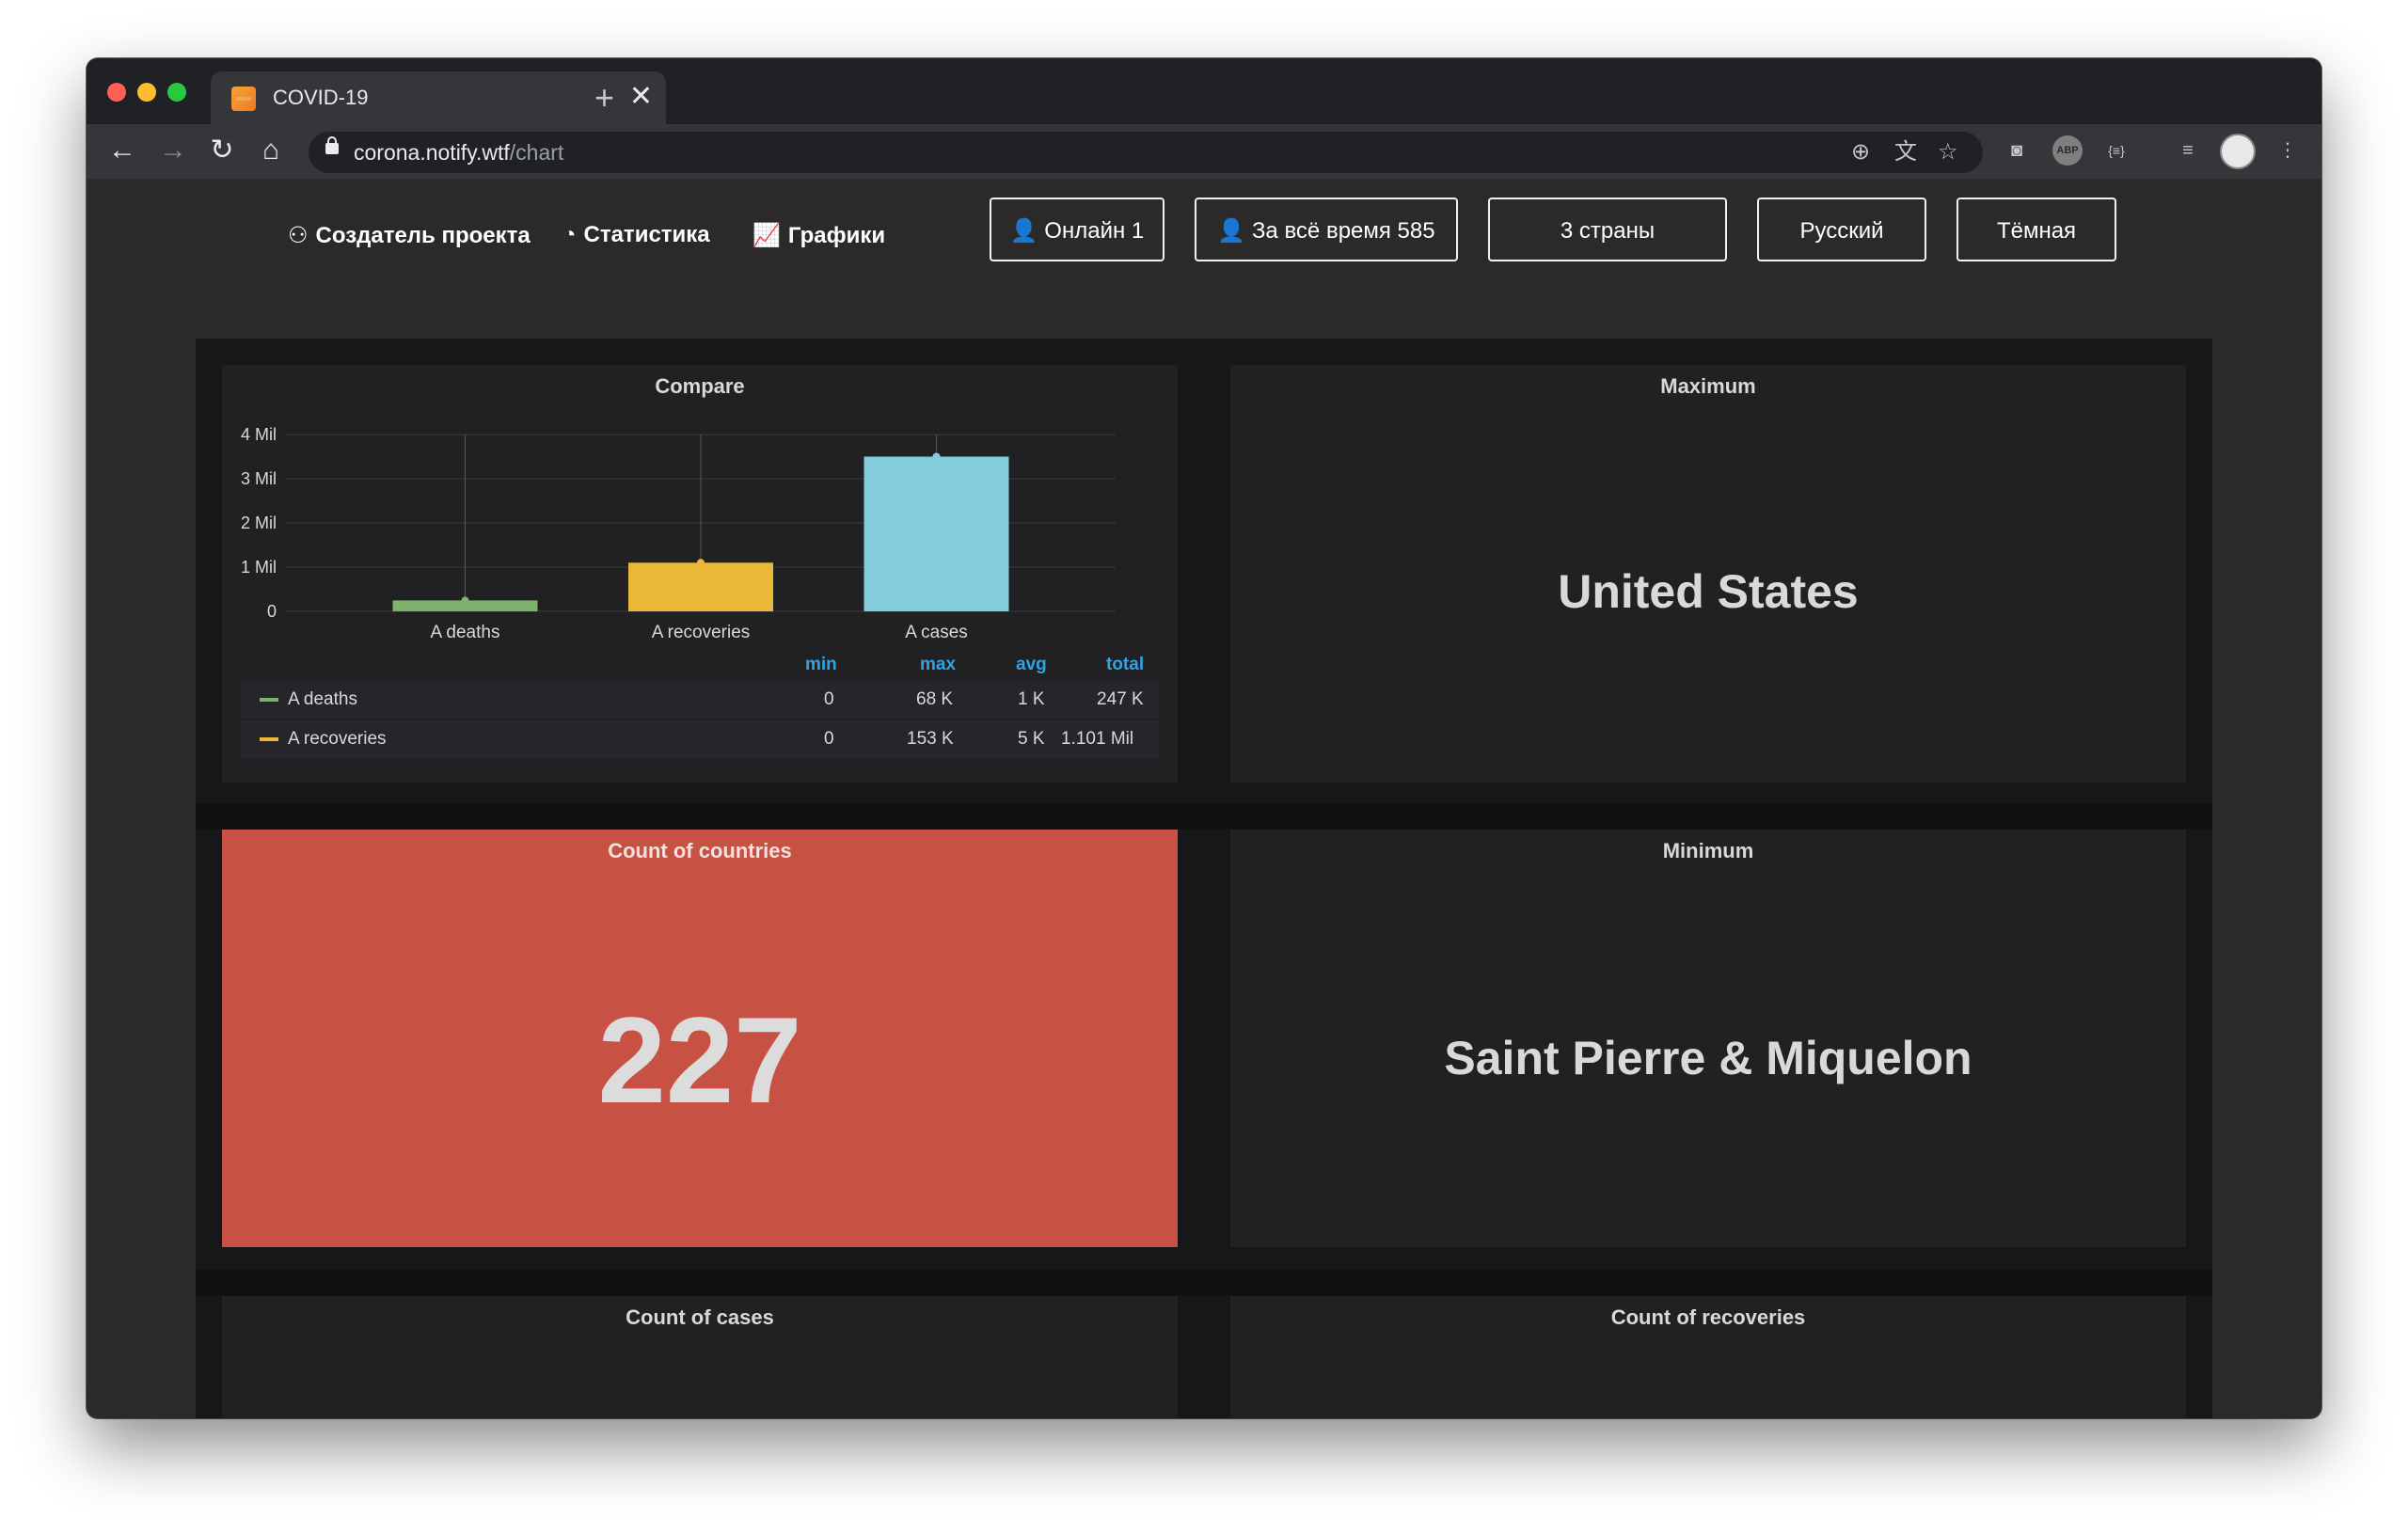 The height and width of the screenshot is (1534, 2408). I want to click on close-window-button, so click(117, 92).